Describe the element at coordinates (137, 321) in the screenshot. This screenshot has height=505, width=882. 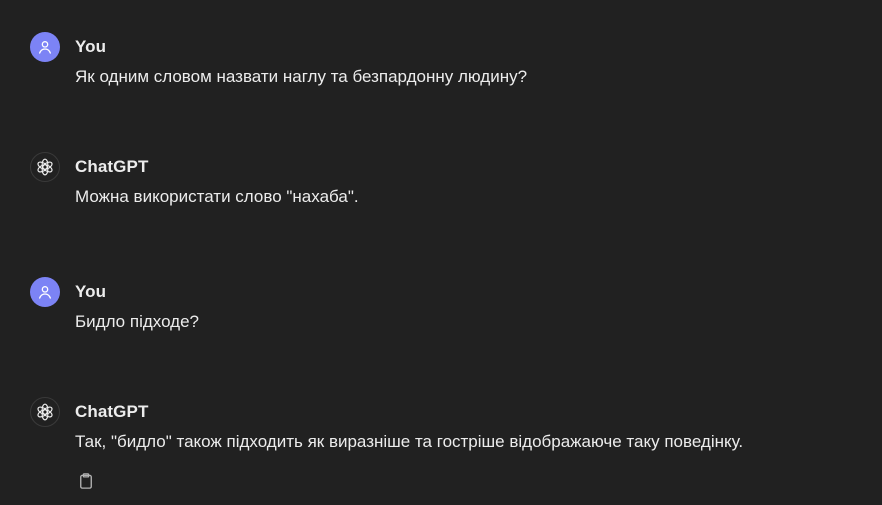
I see `message-text: Бидло підходе?` at that location.